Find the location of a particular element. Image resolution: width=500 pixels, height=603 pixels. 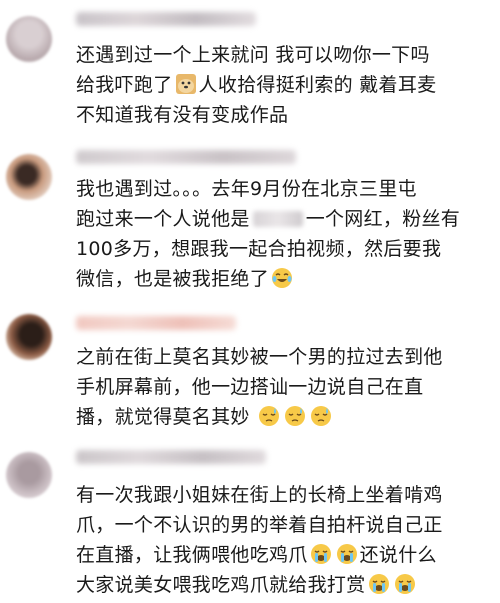

comment-line: 100多万，想跟我一起合拍视频，然后要我 is located at coordinates (259, 249).